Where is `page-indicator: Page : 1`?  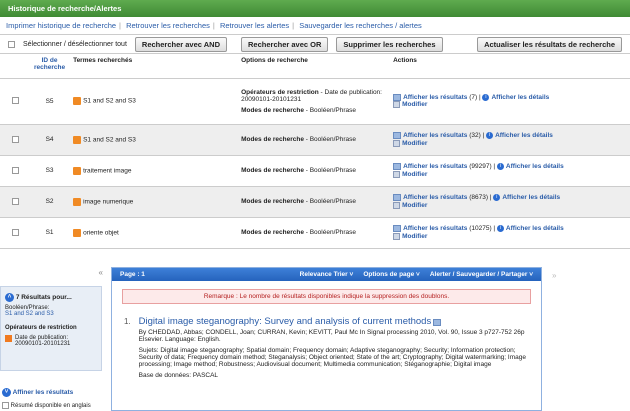
page-indicator: Page : 1 is located at coordinates (132, 274).